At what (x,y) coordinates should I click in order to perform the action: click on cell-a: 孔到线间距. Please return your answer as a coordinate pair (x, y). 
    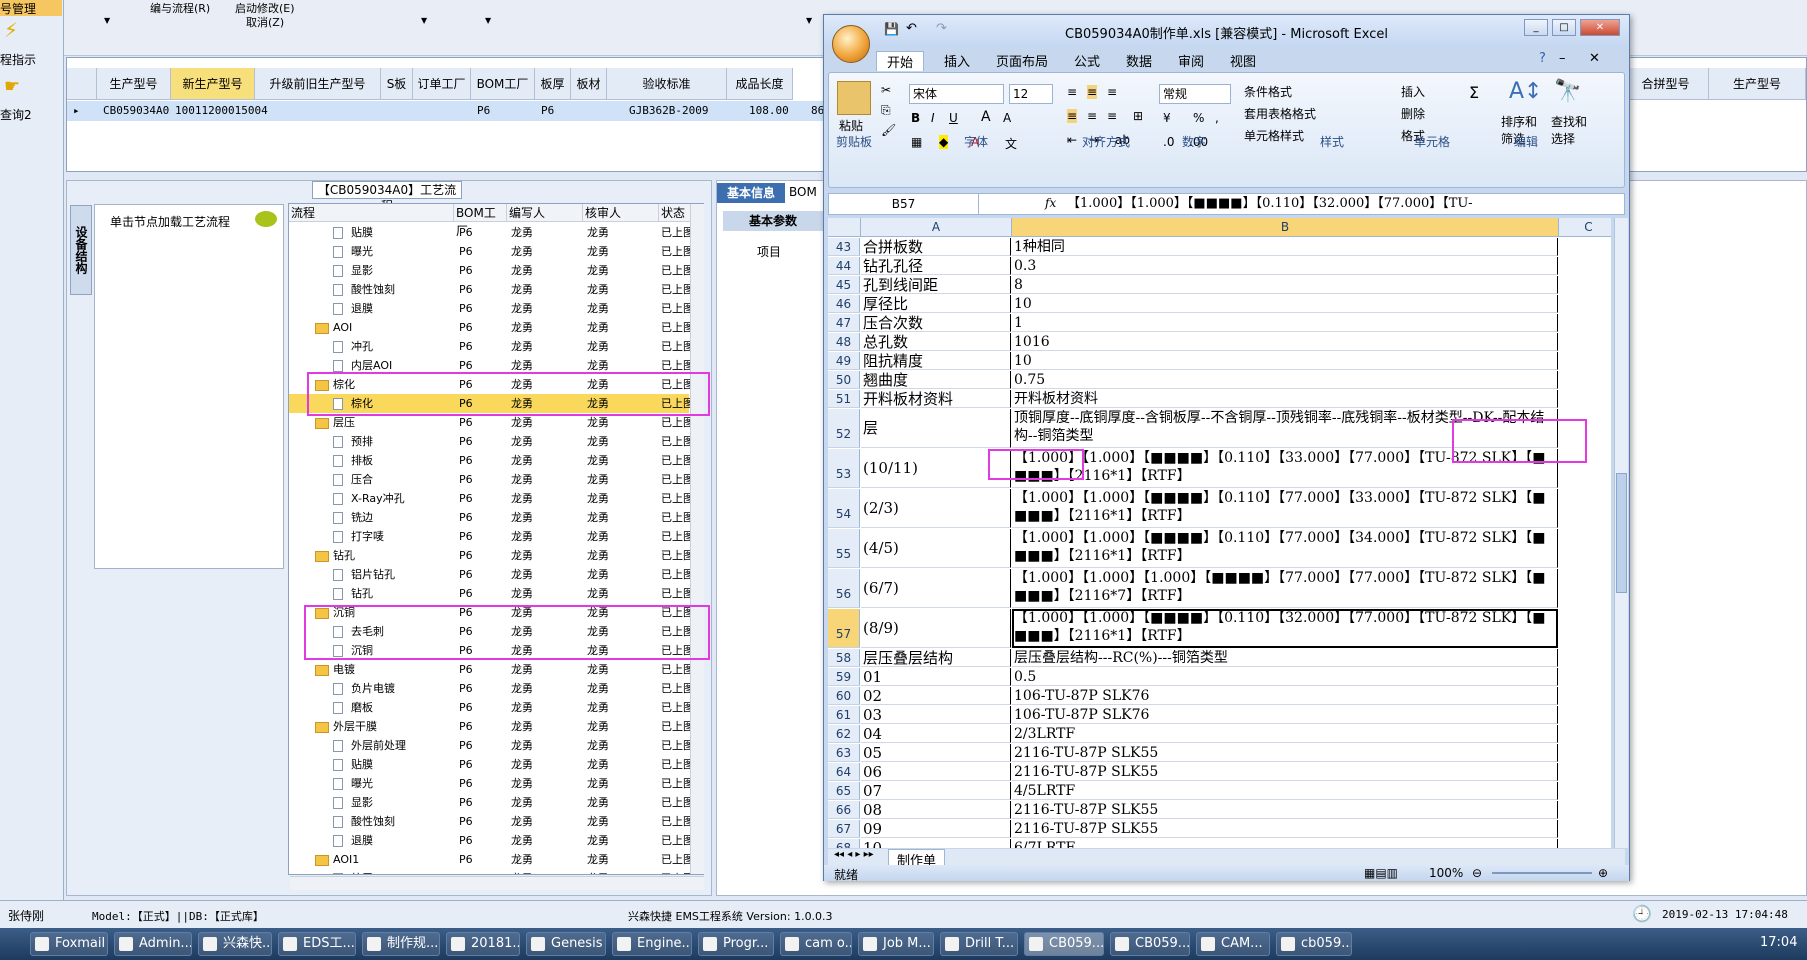
    Looking at the image, I should click on (936, 285).